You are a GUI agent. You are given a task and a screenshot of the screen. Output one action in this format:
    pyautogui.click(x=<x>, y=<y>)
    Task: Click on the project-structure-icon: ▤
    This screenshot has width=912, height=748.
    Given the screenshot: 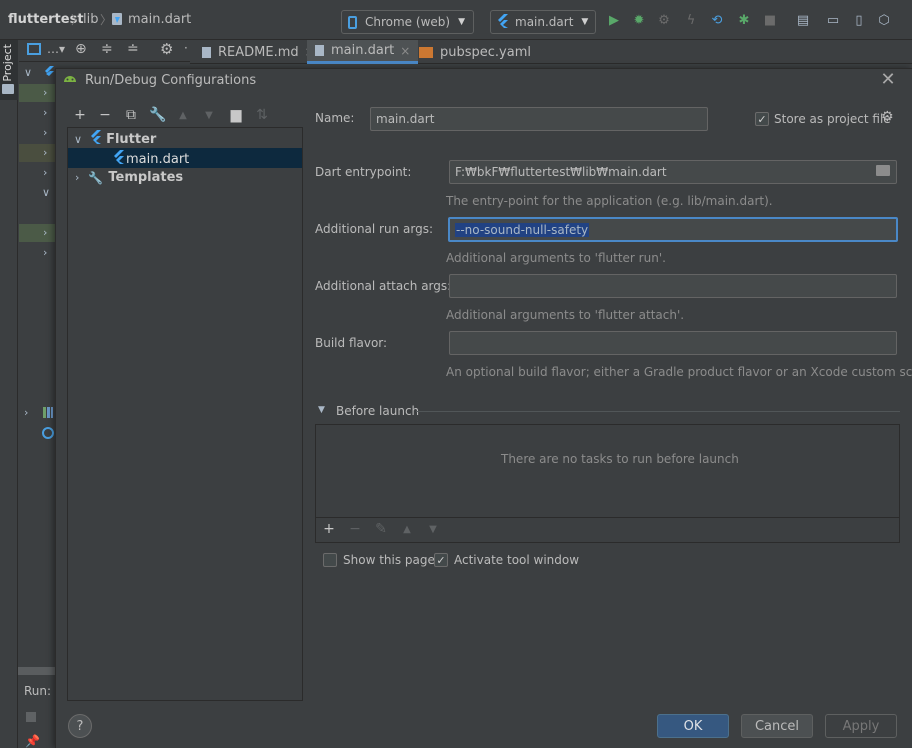 What is the action you would take?
    pyautogui.click(x=803, y=20)
    